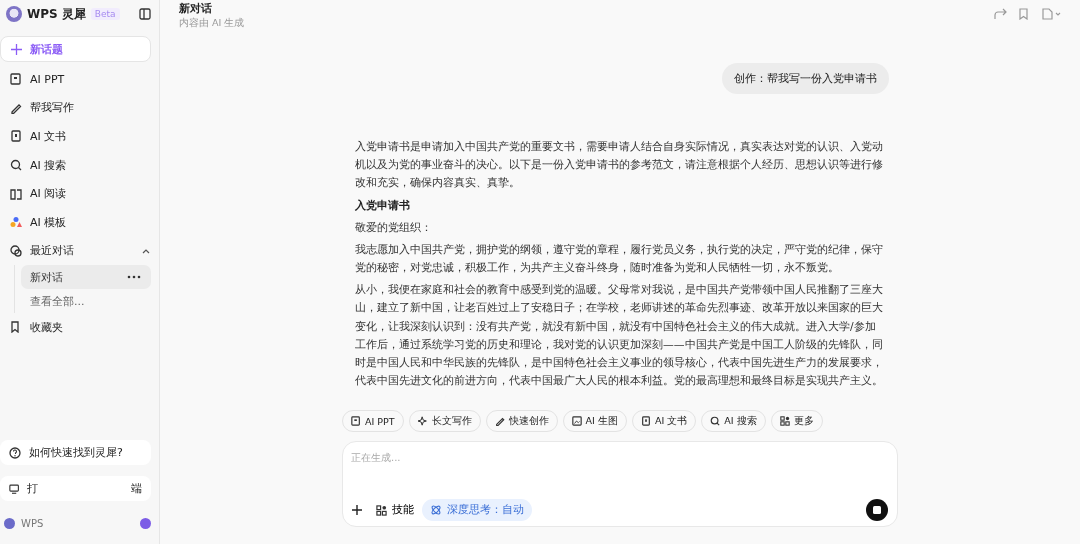  I want to click on answer-paragraph: 入党申请书是申请加入中国共产党的重要文书，需要申请人结合自身实际情况，真实表达对党的认识、入党动机以及为党的事业奋斗的决心。以下是一份入党申请书的参考范文，请注意根据个人经历、思想认识等进行修改和充实，确保内容真实、真挚。, so click(619, 165).